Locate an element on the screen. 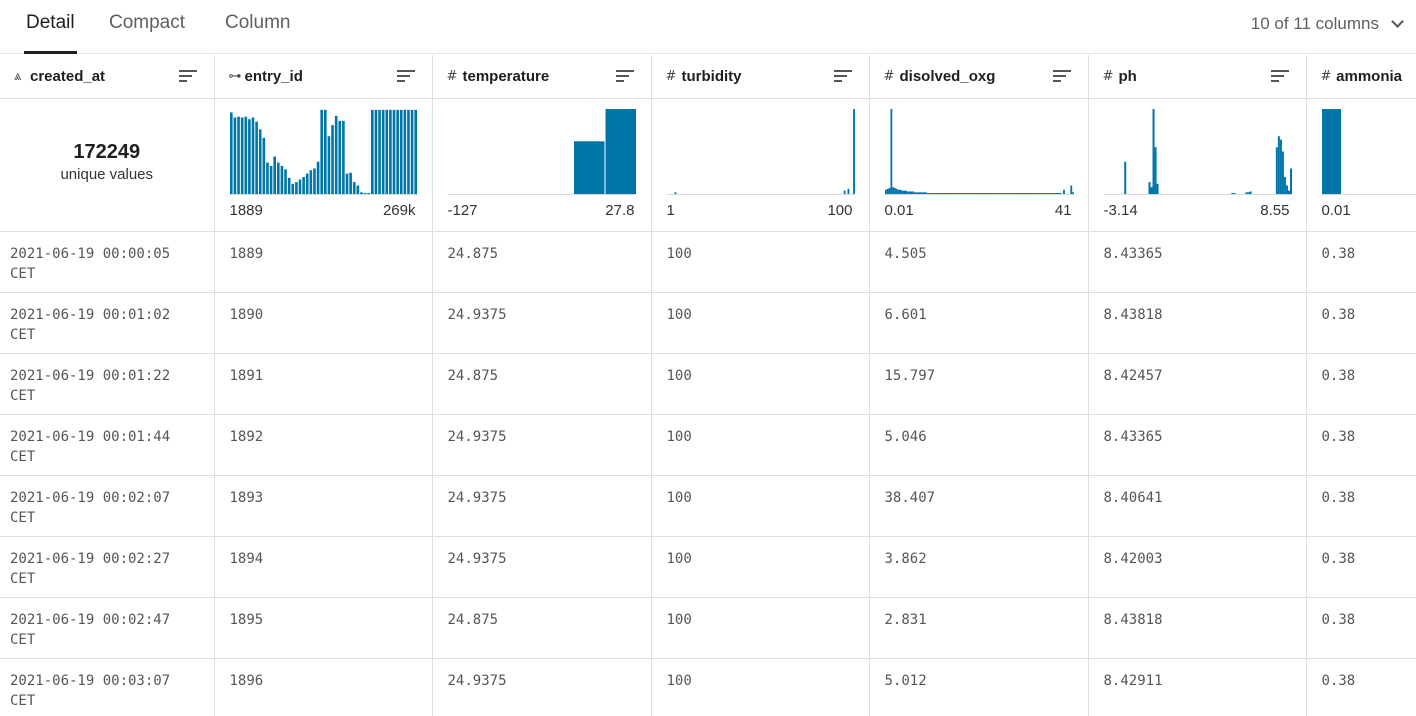 This screenshot has height=716, width=1416. cell-ph: 8.40641 is located at coordinates (1197, 506).